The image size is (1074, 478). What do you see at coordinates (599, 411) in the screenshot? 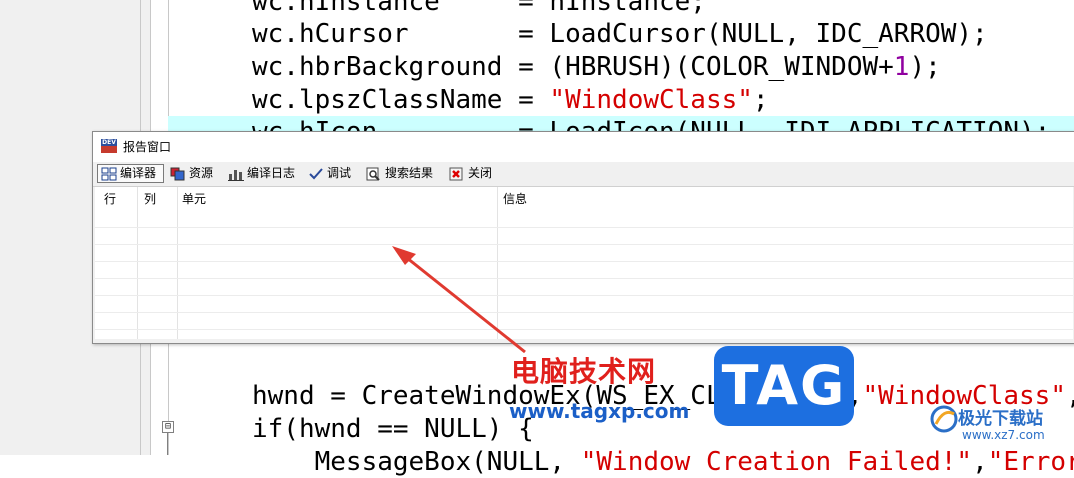
I see `watermark-site-url: www.tagxp.com` at bounding box center [599, 411].